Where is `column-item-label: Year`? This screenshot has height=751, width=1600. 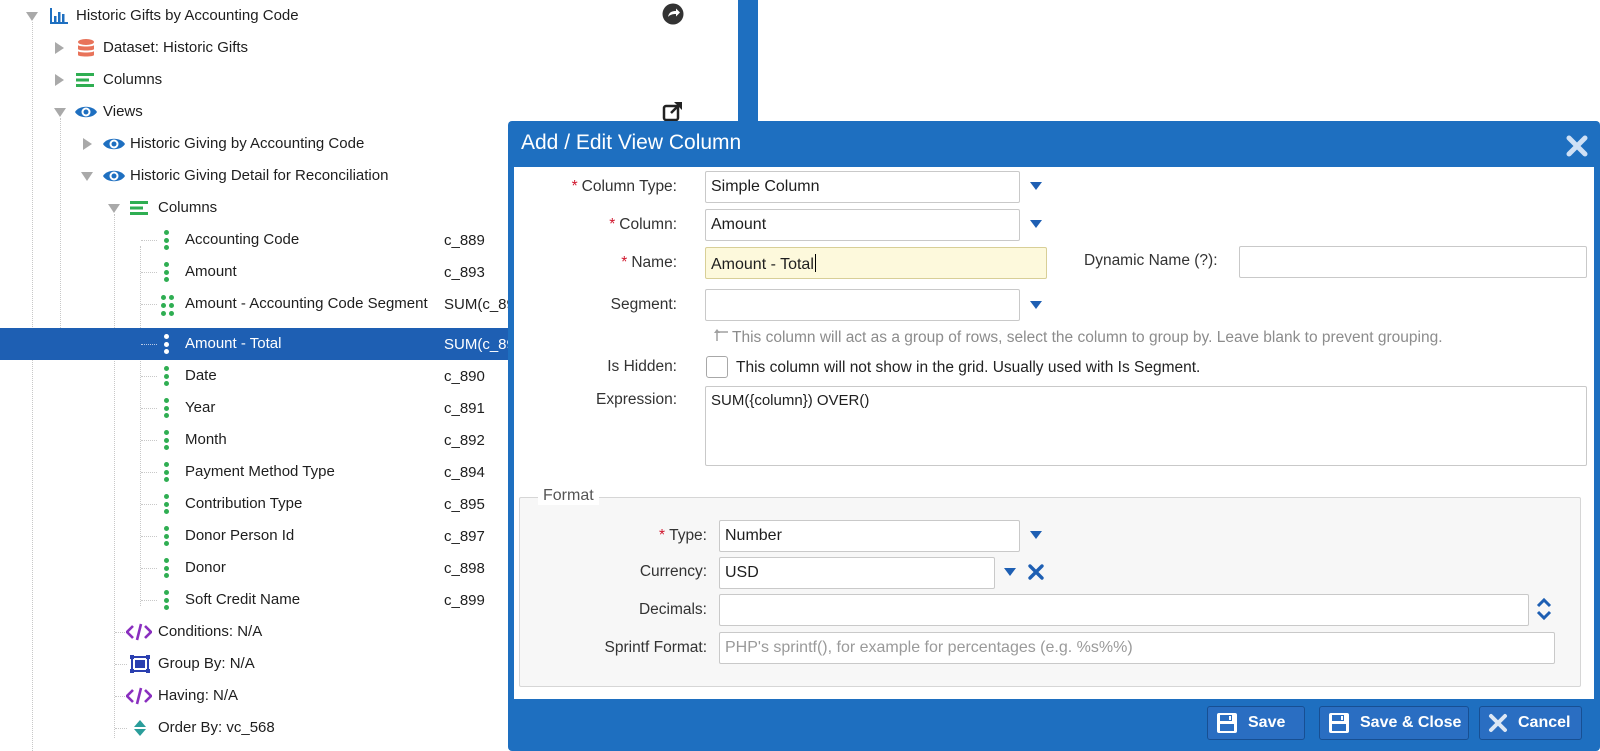
column-item-label: Year is located at coordinates (200, 407).